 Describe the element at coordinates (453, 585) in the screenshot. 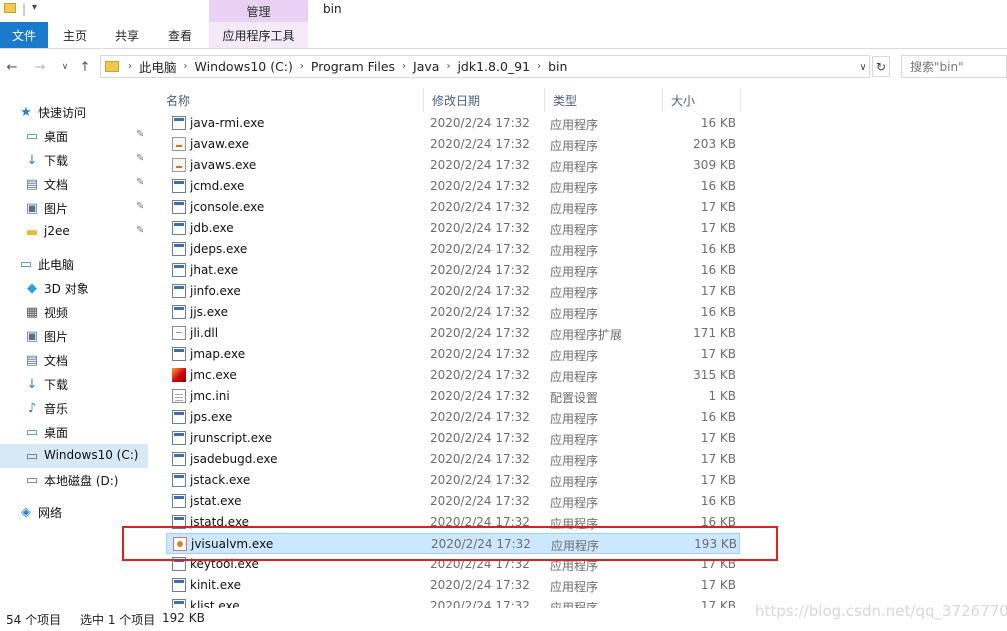

I see `file-row: kinit.exe 2020/2/24 17:32 应用程序 17 KB` at that location.